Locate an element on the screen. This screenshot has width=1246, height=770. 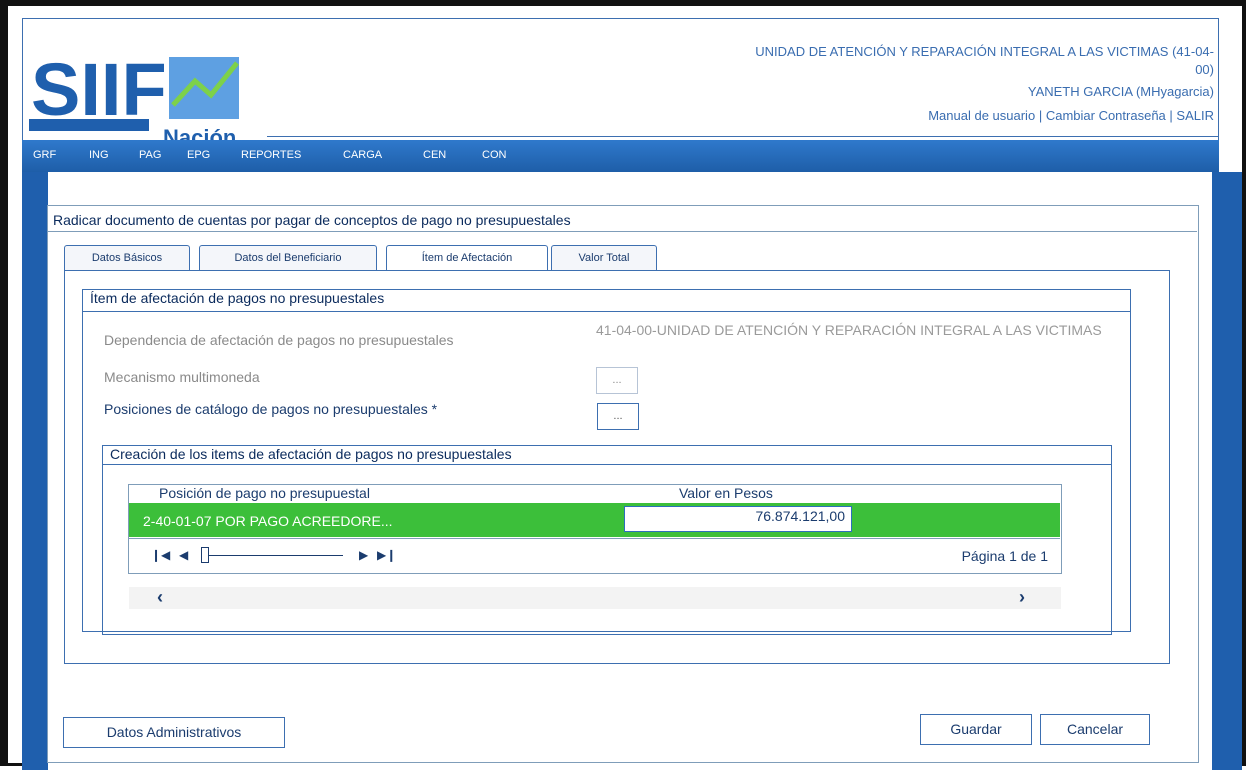
window-frame-top is located at coordinates (623, 3).